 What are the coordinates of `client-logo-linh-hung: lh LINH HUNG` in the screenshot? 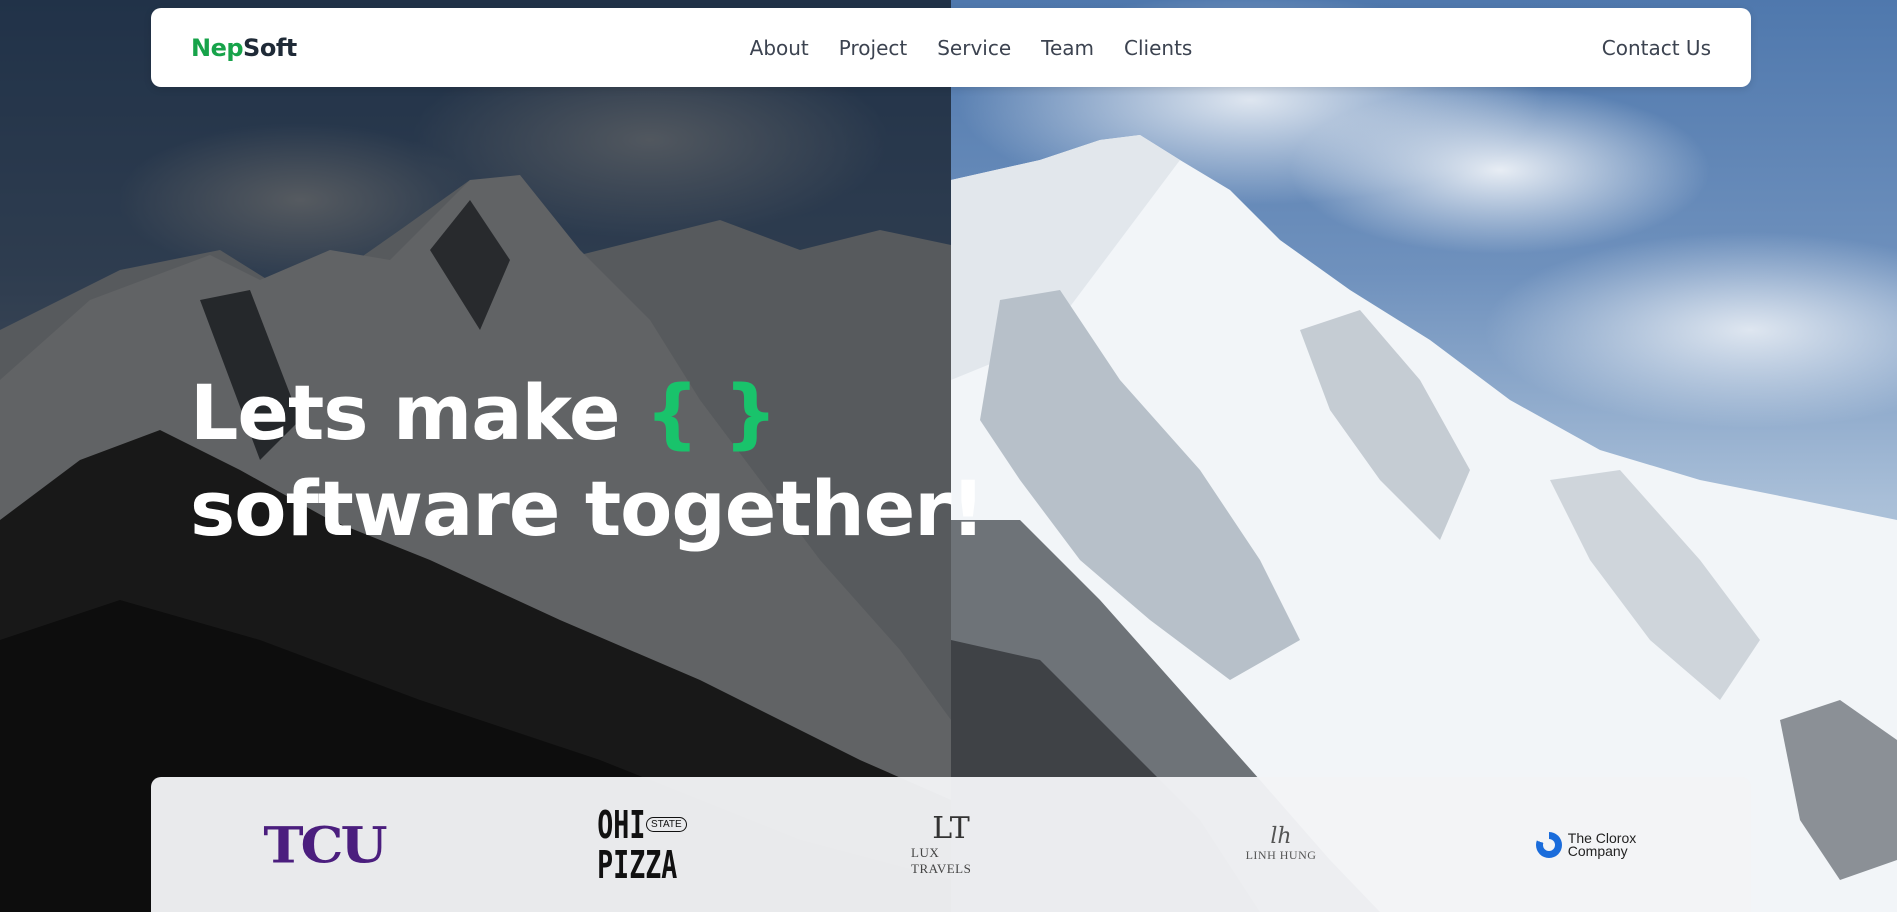 It's located at (1281, 844).